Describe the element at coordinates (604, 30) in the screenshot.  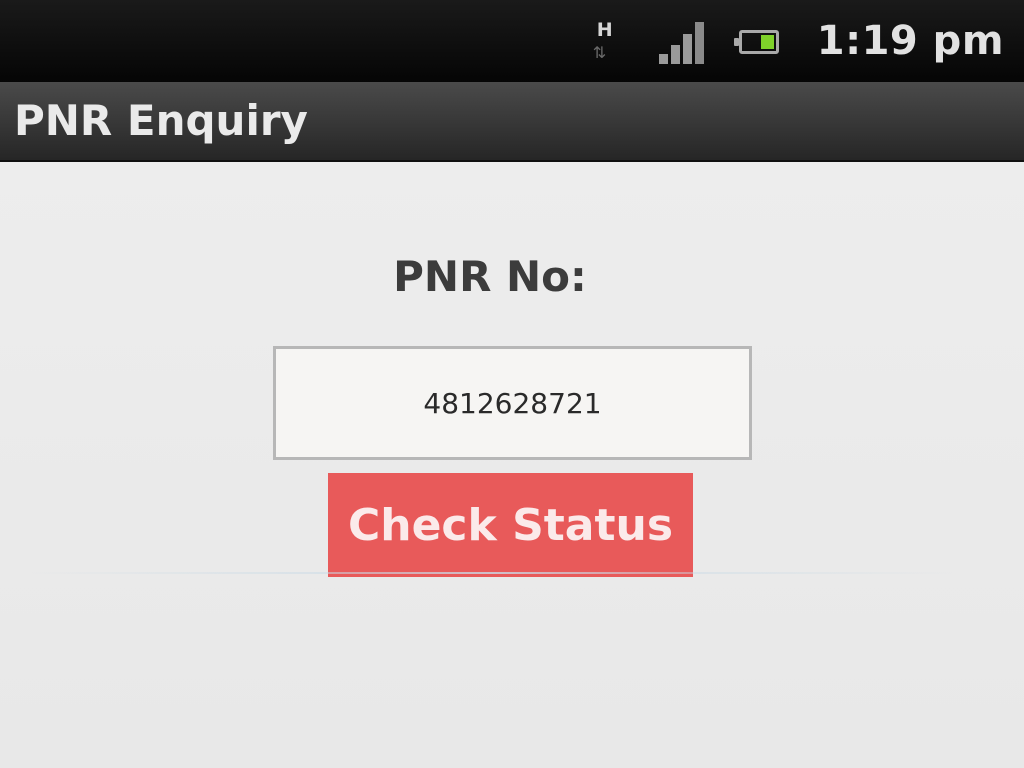
I see `network-type-label: H` at that location.